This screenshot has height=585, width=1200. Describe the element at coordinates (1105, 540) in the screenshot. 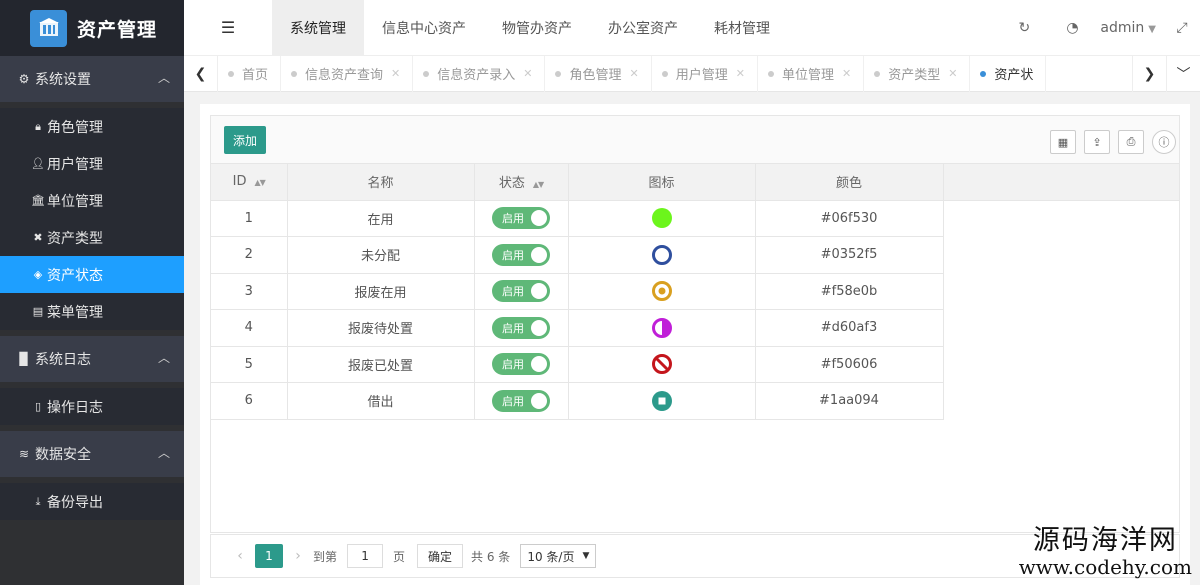

I see `watermark-line1: 源码海洋网` at that location.